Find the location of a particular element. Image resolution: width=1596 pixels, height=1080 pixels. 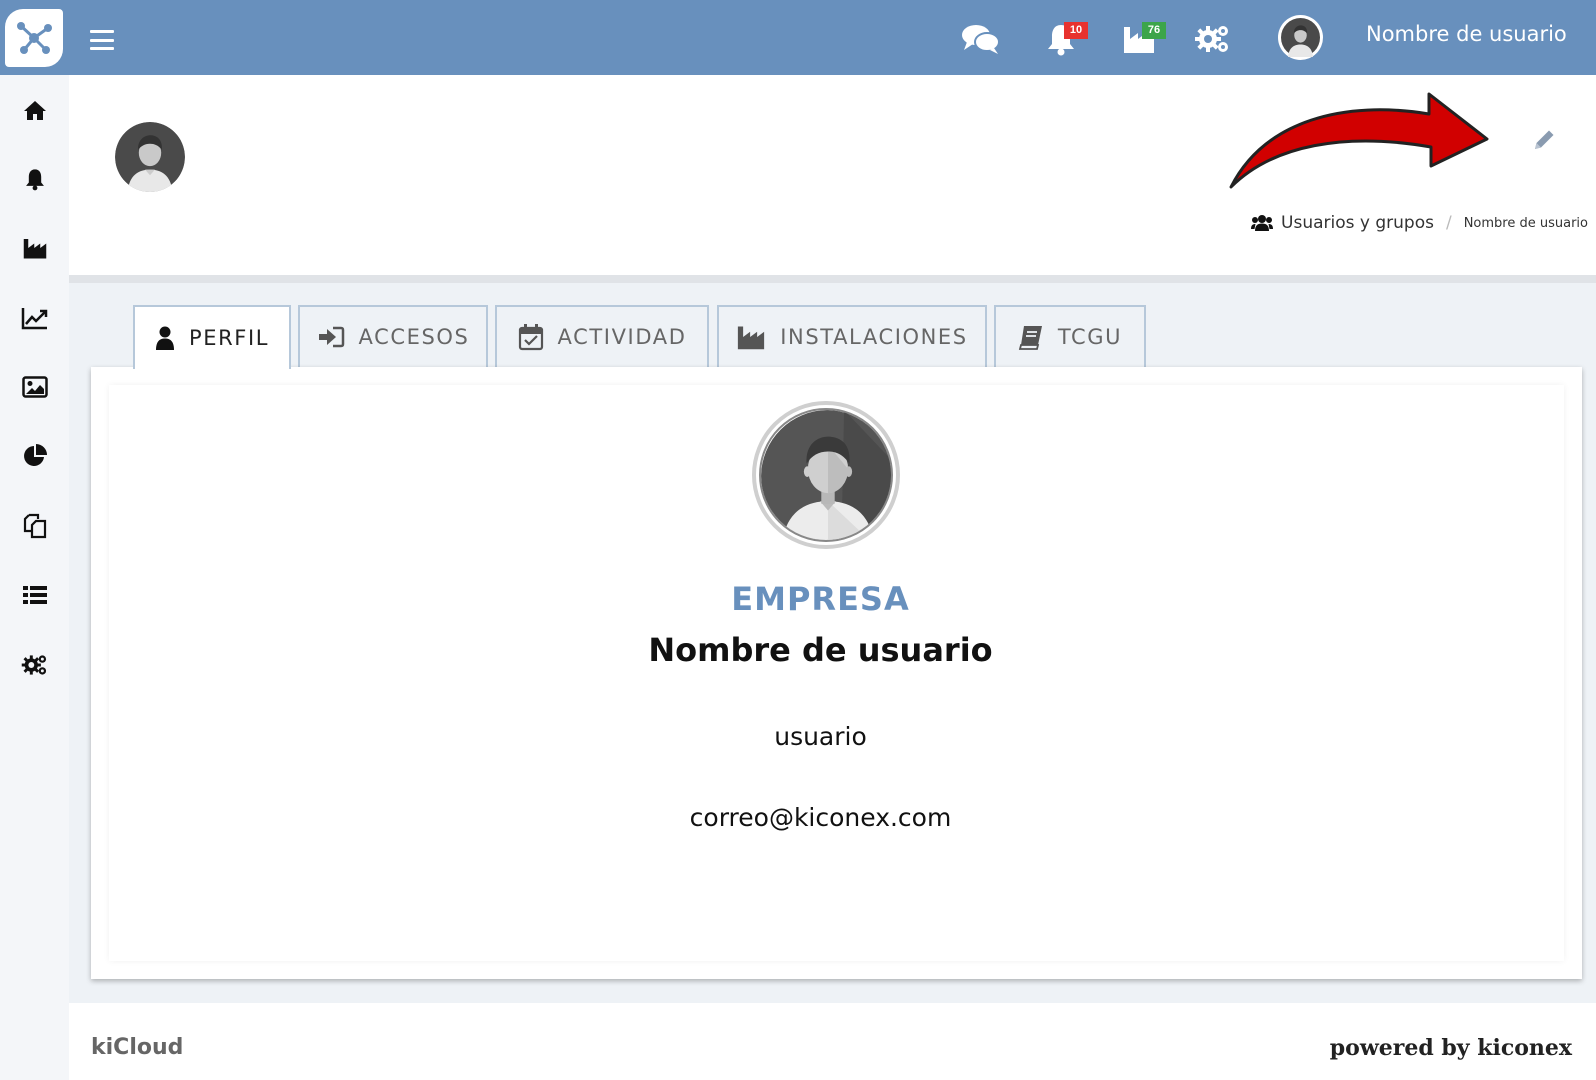

gears-icon is located at coordinates (34, 665).